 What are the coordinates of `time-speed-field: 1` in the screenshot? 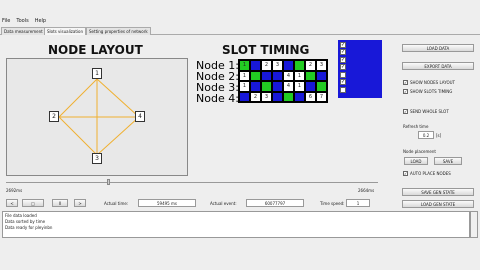 It's located at (358, 203).